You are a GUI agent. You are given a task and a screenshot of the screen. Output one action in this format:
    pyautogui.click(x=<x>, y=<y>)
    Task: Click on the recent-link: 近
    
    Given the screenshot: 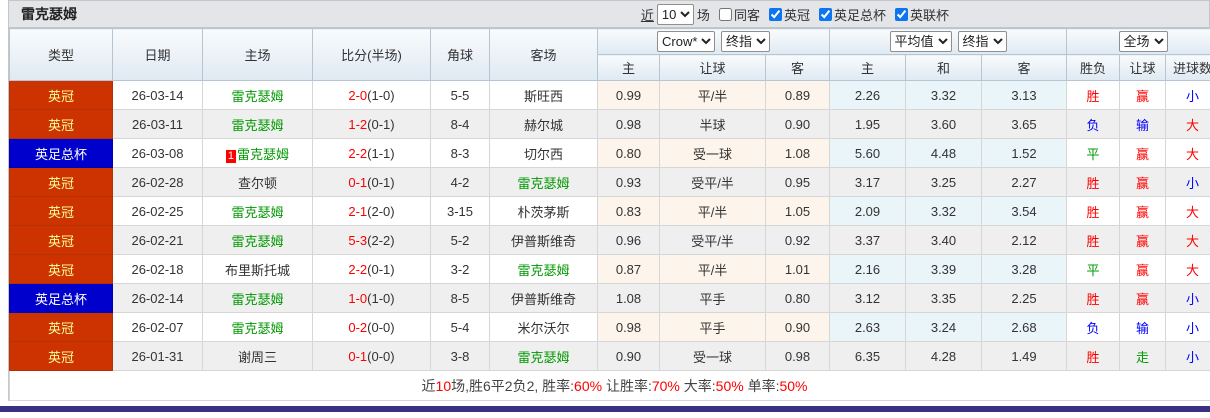 What is the action you would take?
    pyautogui.click(x=647, y=14)
    